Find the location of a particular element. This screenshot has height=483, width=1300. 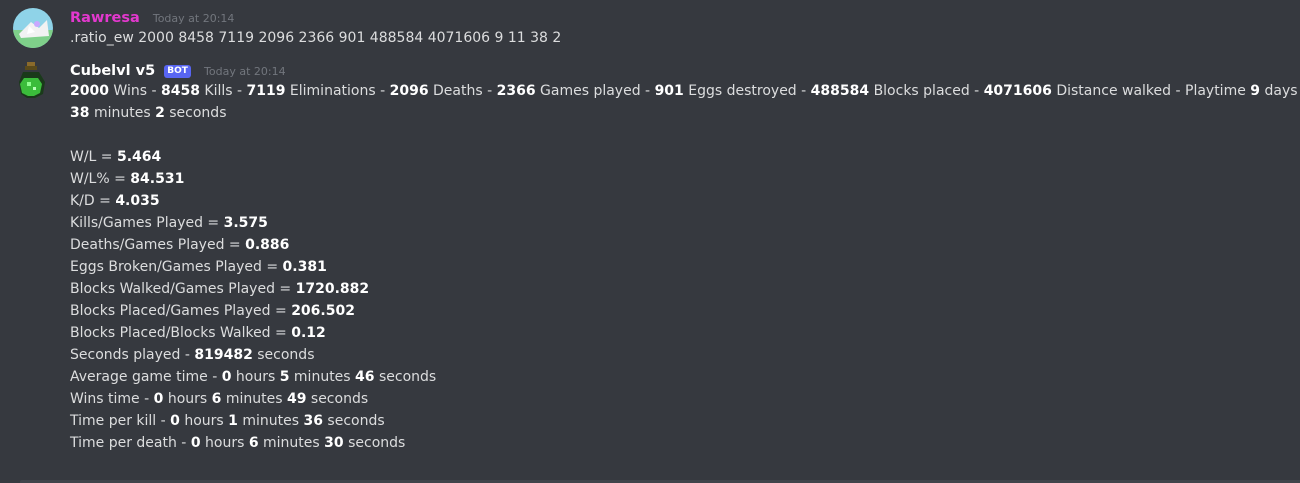

stat-line: W/L = 5.464 is located at coordinates (115, 157).